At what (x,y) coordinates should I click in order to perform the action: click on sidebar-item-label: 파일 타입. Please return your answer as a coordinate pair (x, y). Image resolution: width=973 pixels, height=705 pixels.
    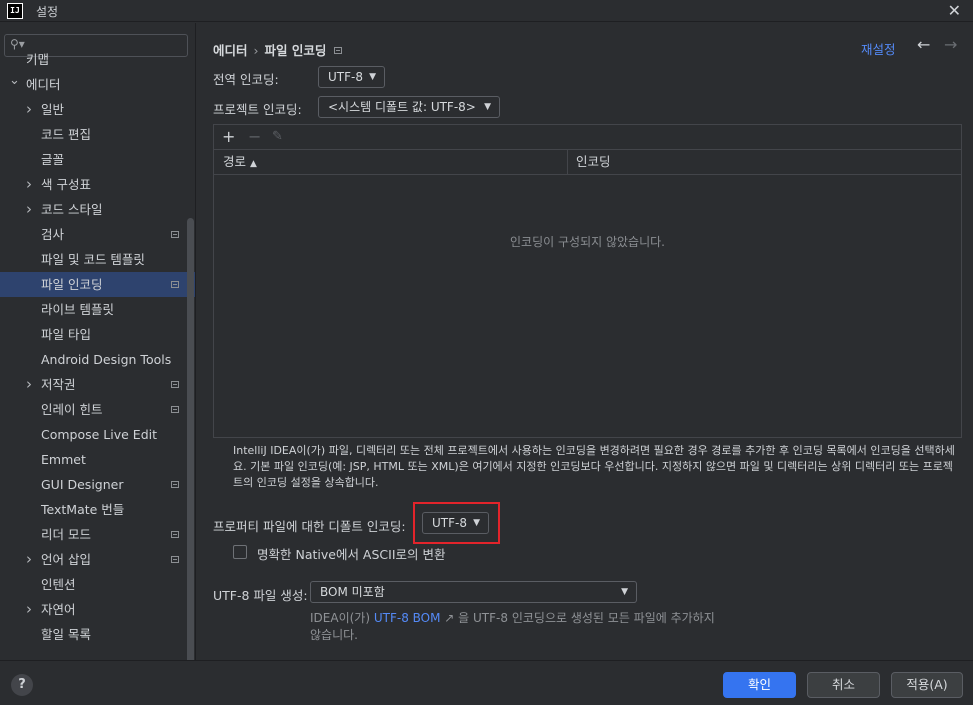
    Looking at the image, I should click on (66, 334).